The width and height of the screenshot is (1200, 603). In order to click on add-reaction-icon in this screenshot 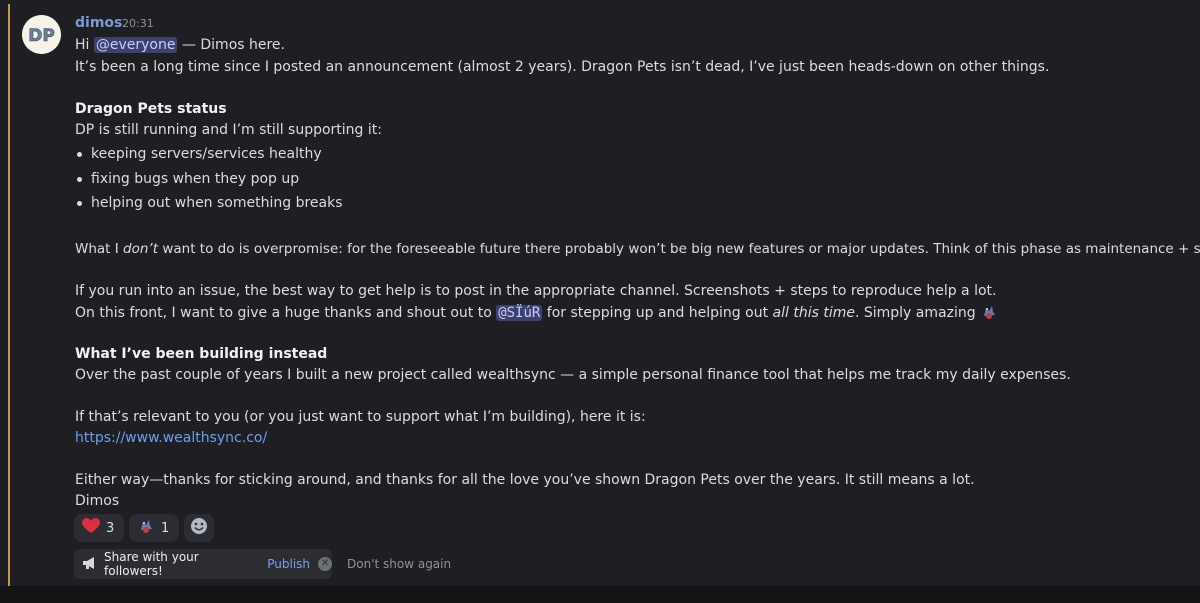, I will do `click(199, 528)`.